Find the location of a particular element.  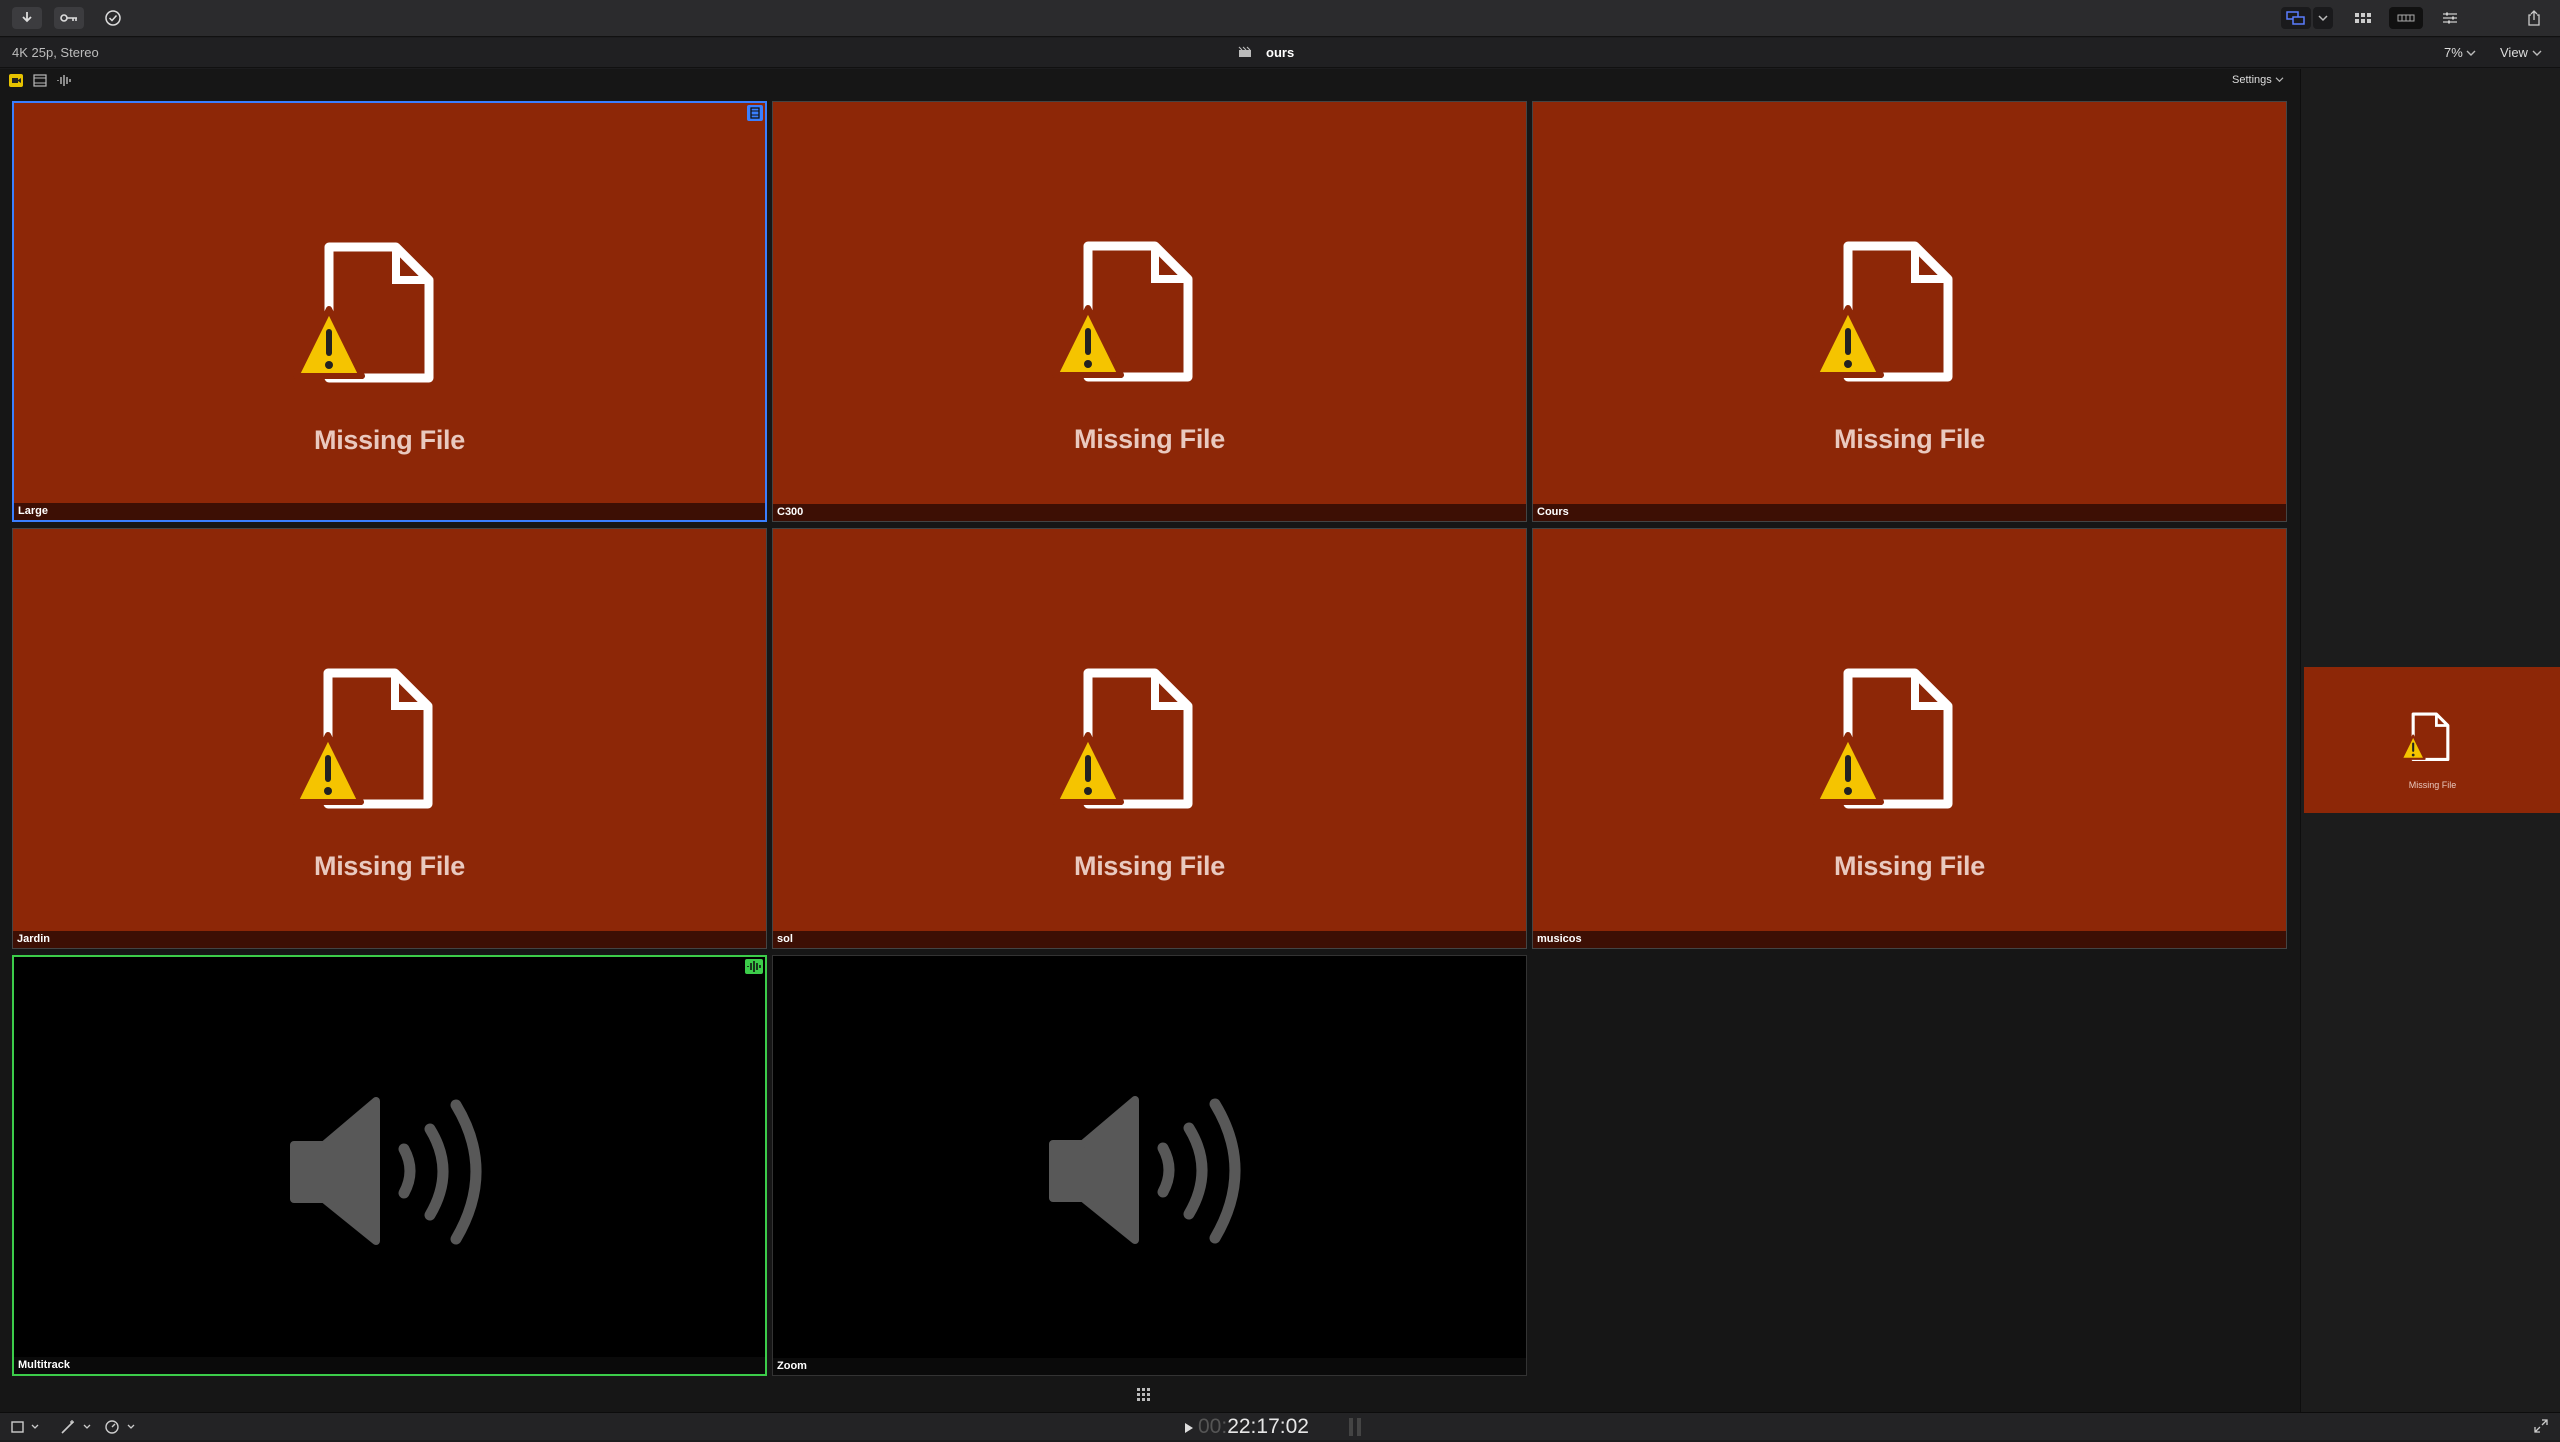

background-tasks-button is located at coordinates (113, 18).